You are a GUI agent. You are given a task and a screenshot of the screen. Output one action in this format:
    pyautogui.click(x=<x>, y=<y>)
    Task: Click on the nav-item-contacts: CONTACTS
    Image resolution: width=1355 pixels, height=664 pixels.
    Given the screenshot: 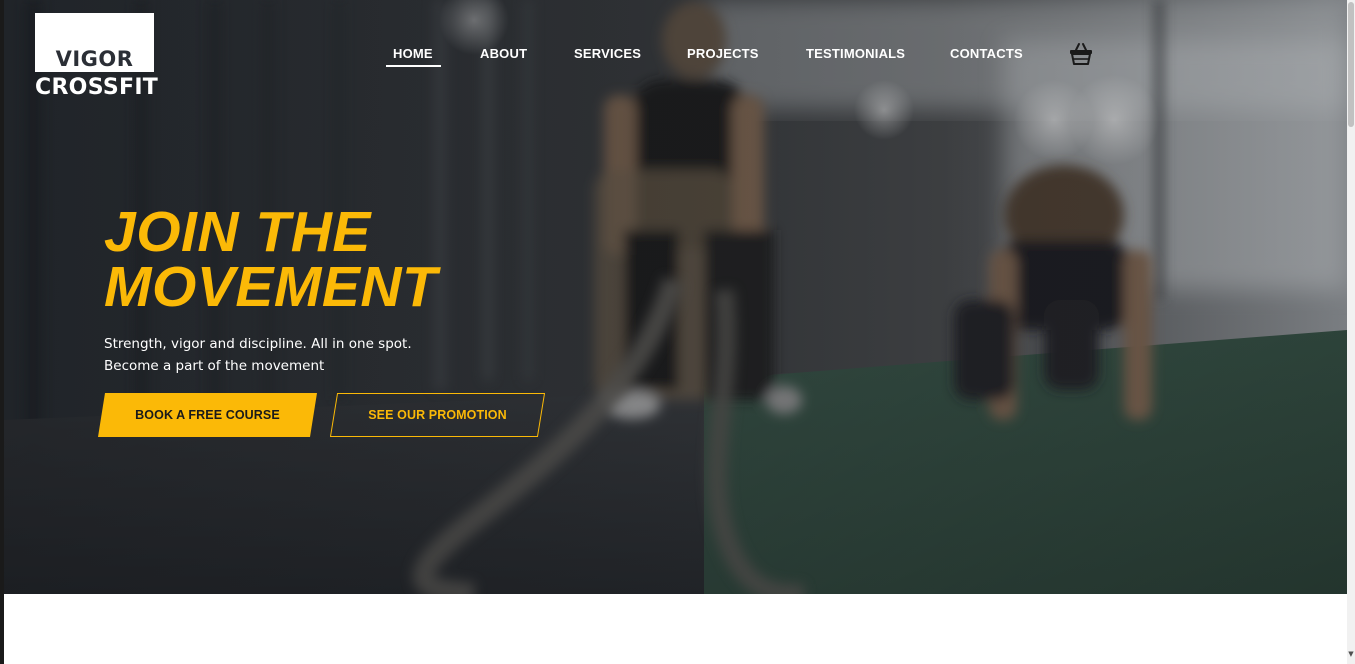 What is the action you would take?
    pyautogui.click(x=986, y=53)
    